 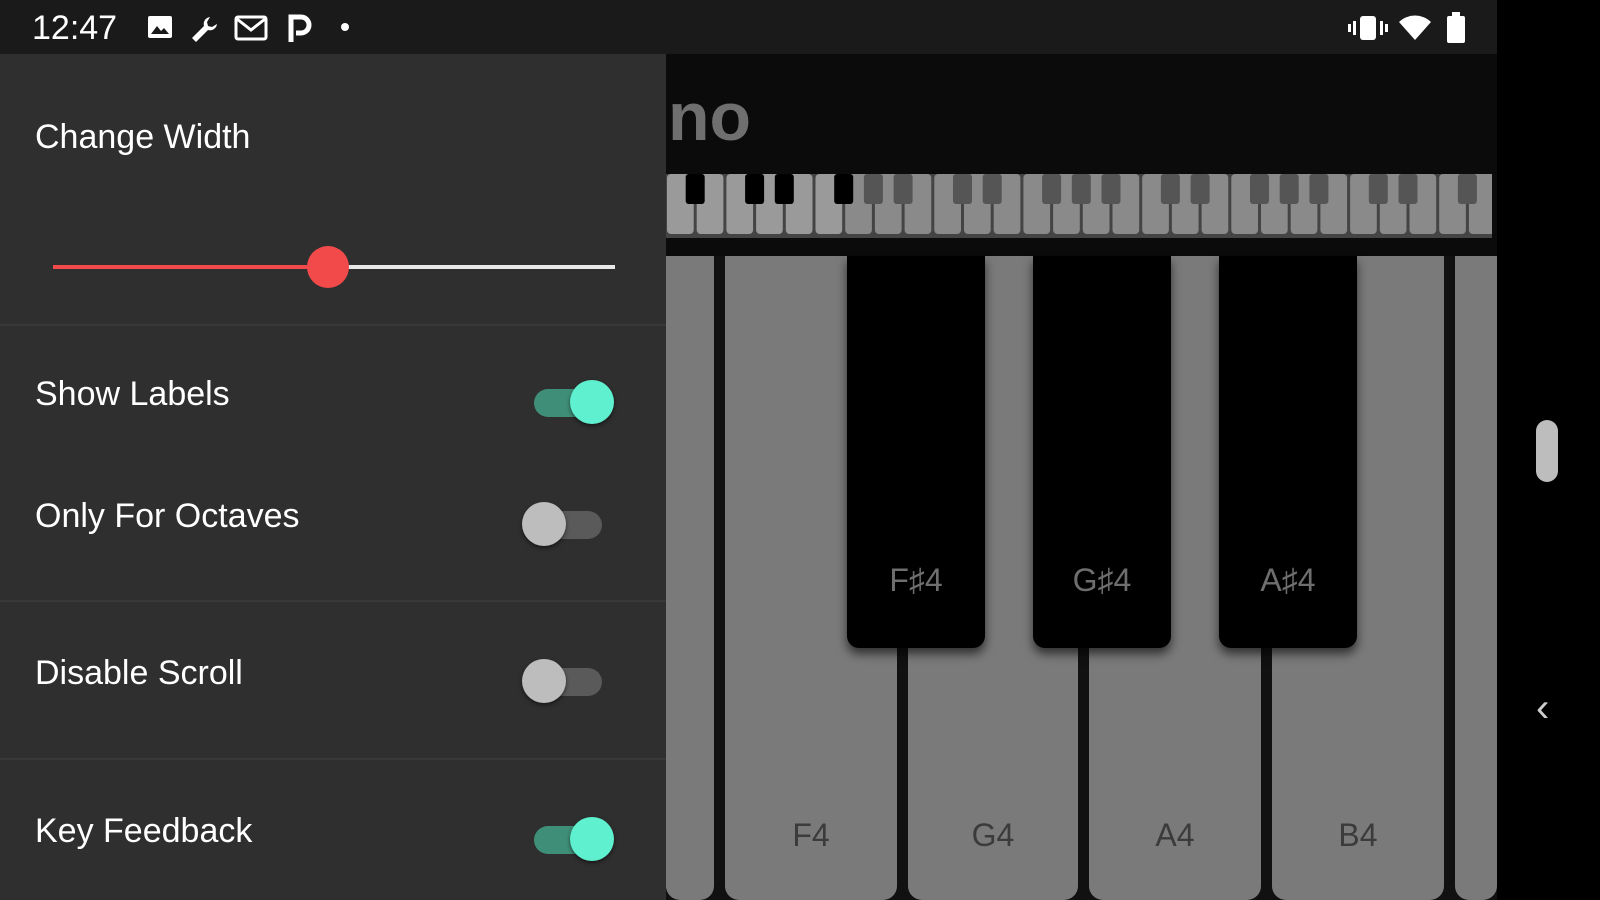 I want to click on change-width-title: Change Width, so click(x=143, y=137).